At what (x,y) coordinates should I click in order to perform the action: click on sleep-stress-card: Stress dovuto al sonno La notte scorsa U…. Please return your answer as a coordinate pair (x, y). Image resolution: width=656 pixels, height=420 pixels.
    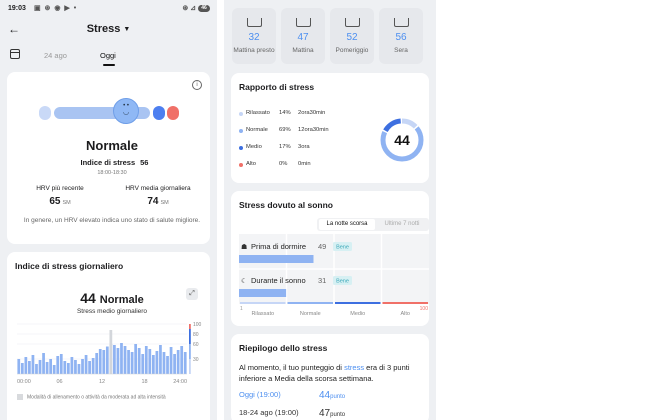
    Looking at the image, I should click on (330, 258).